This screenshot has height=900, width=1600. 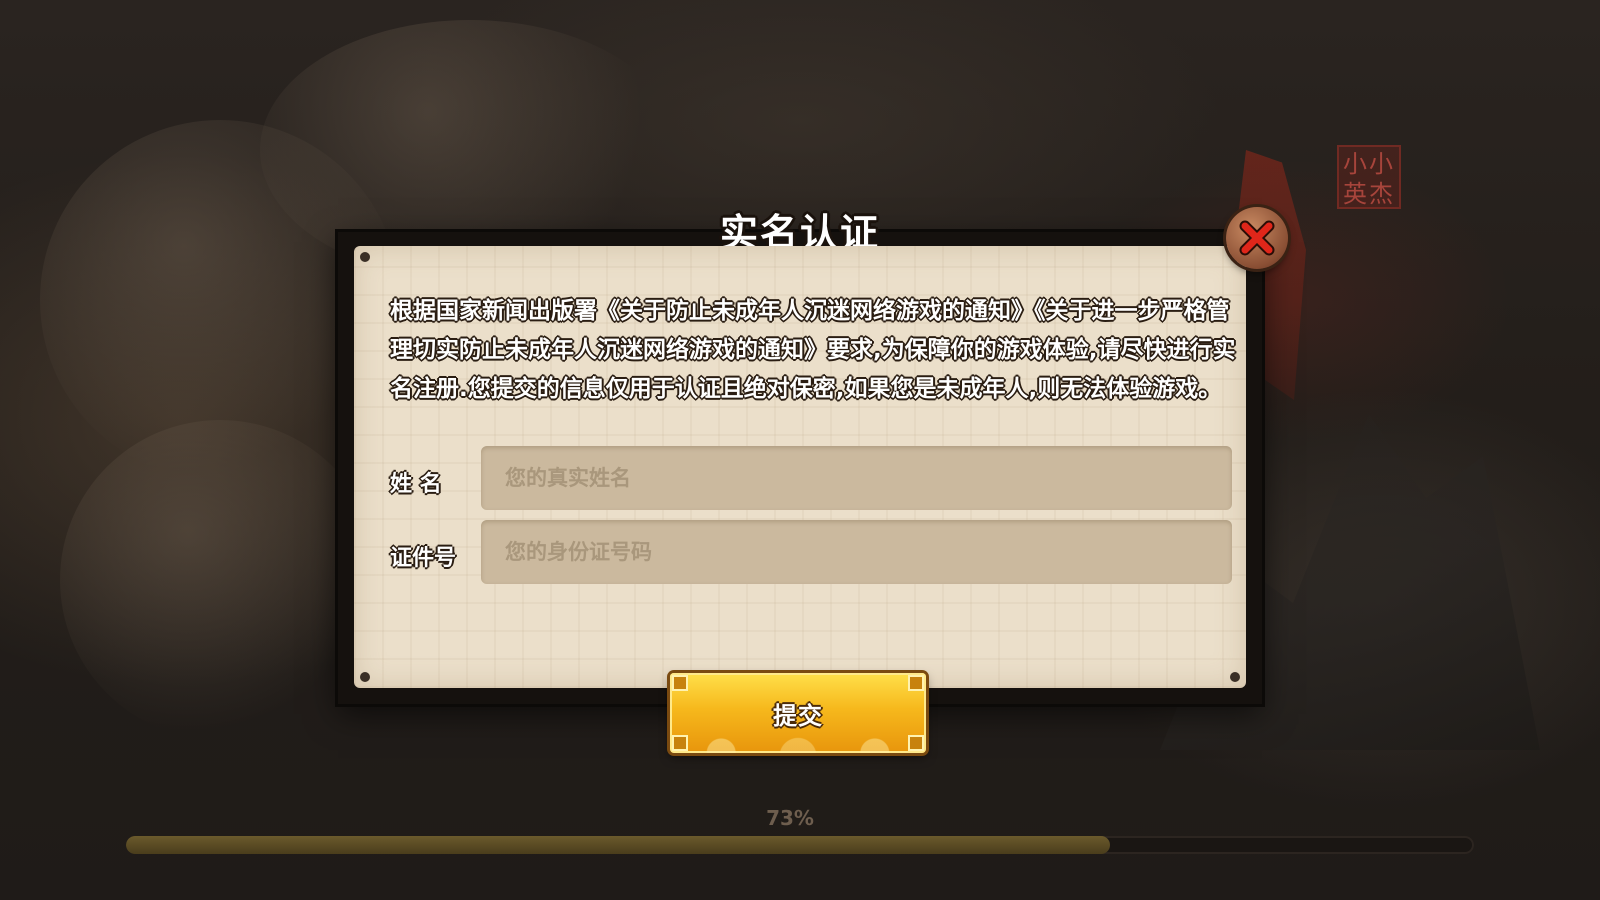 I want to click on loading-progress-bar, so click(x=800, y=845).